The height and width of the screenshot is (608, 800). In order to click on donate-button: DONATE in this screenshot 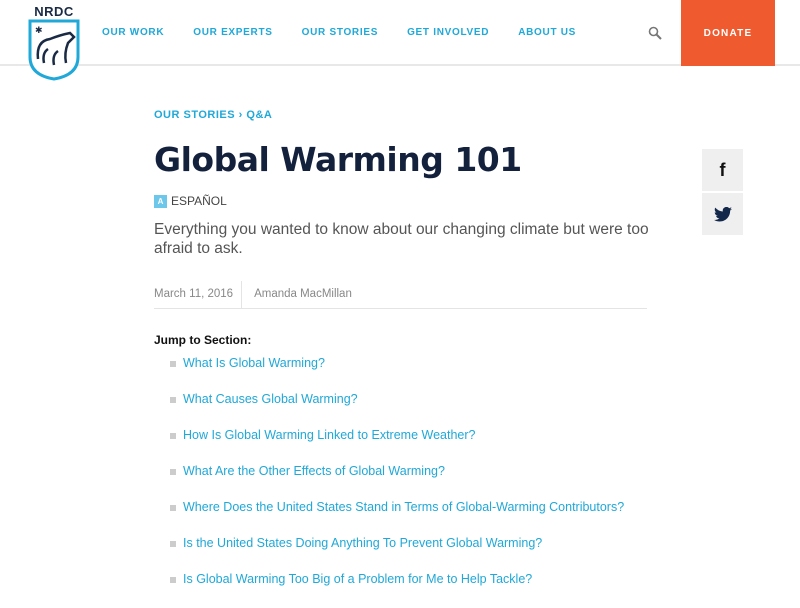, I will do `click(728, 33)`.